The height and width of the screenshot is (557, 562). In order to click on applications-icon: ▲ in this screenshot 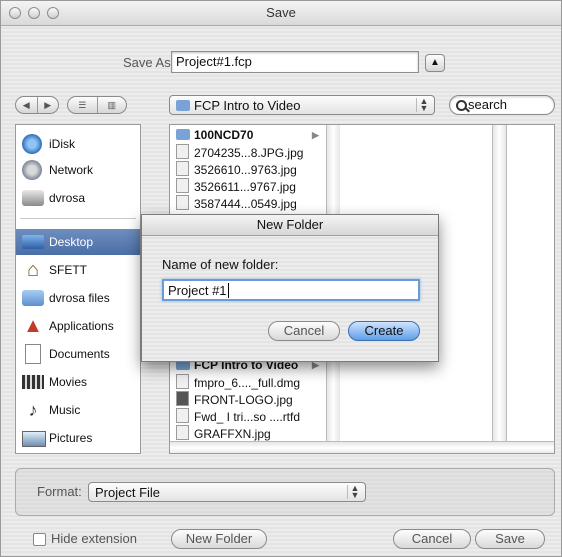, I will do `click(33, 326)`.